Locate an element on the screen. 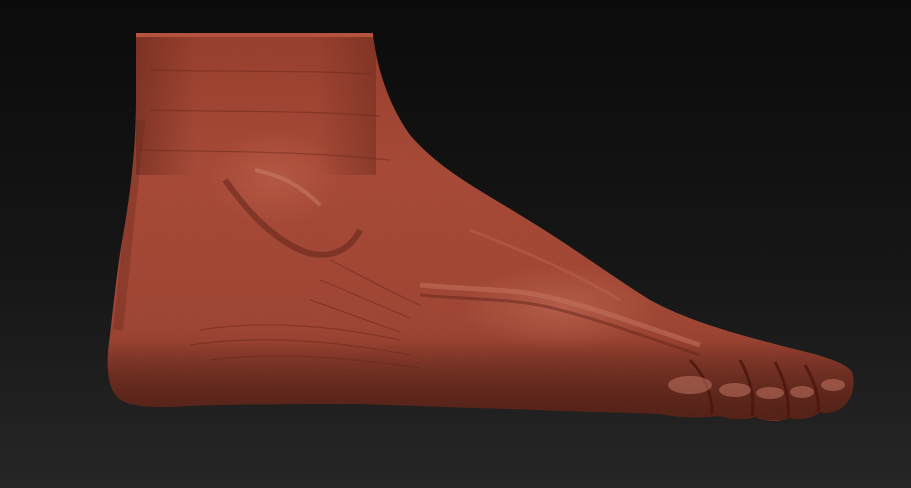  leg-cut is located at coordinates (254, 35).